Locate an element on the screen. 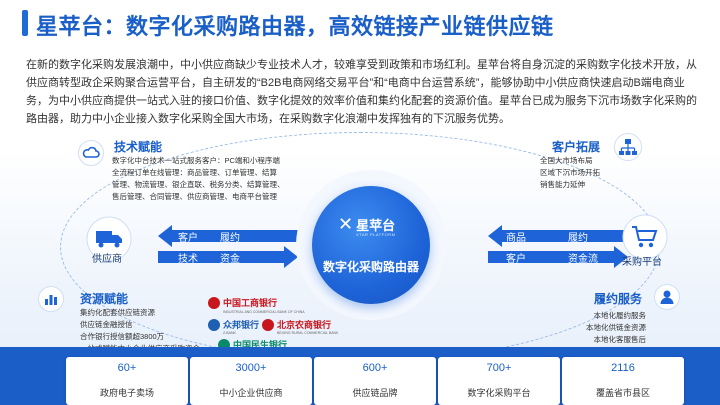  left-flow-tech: 技术 is located at coordinates (188, 259).